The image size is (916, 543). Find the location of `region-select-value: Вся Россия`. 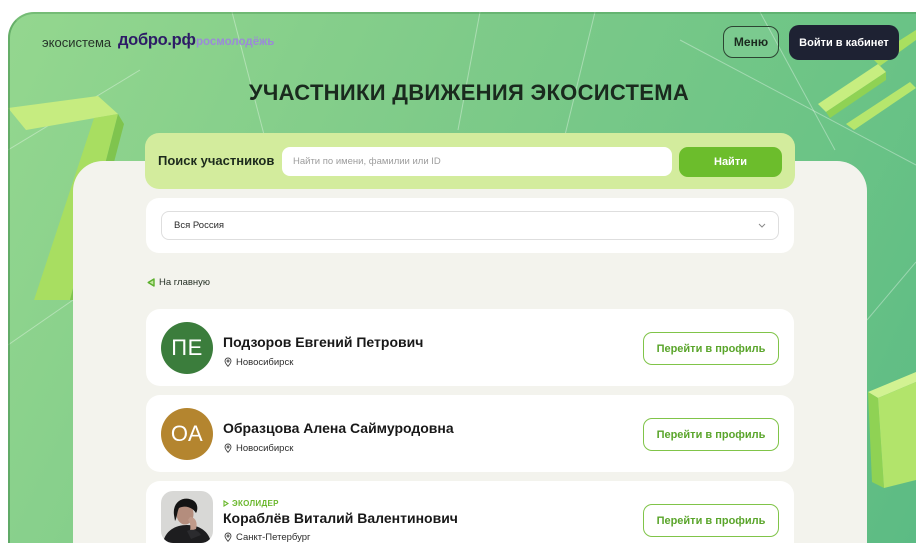

region-select-value: Вся Россия is located at coordinates (199, 225).